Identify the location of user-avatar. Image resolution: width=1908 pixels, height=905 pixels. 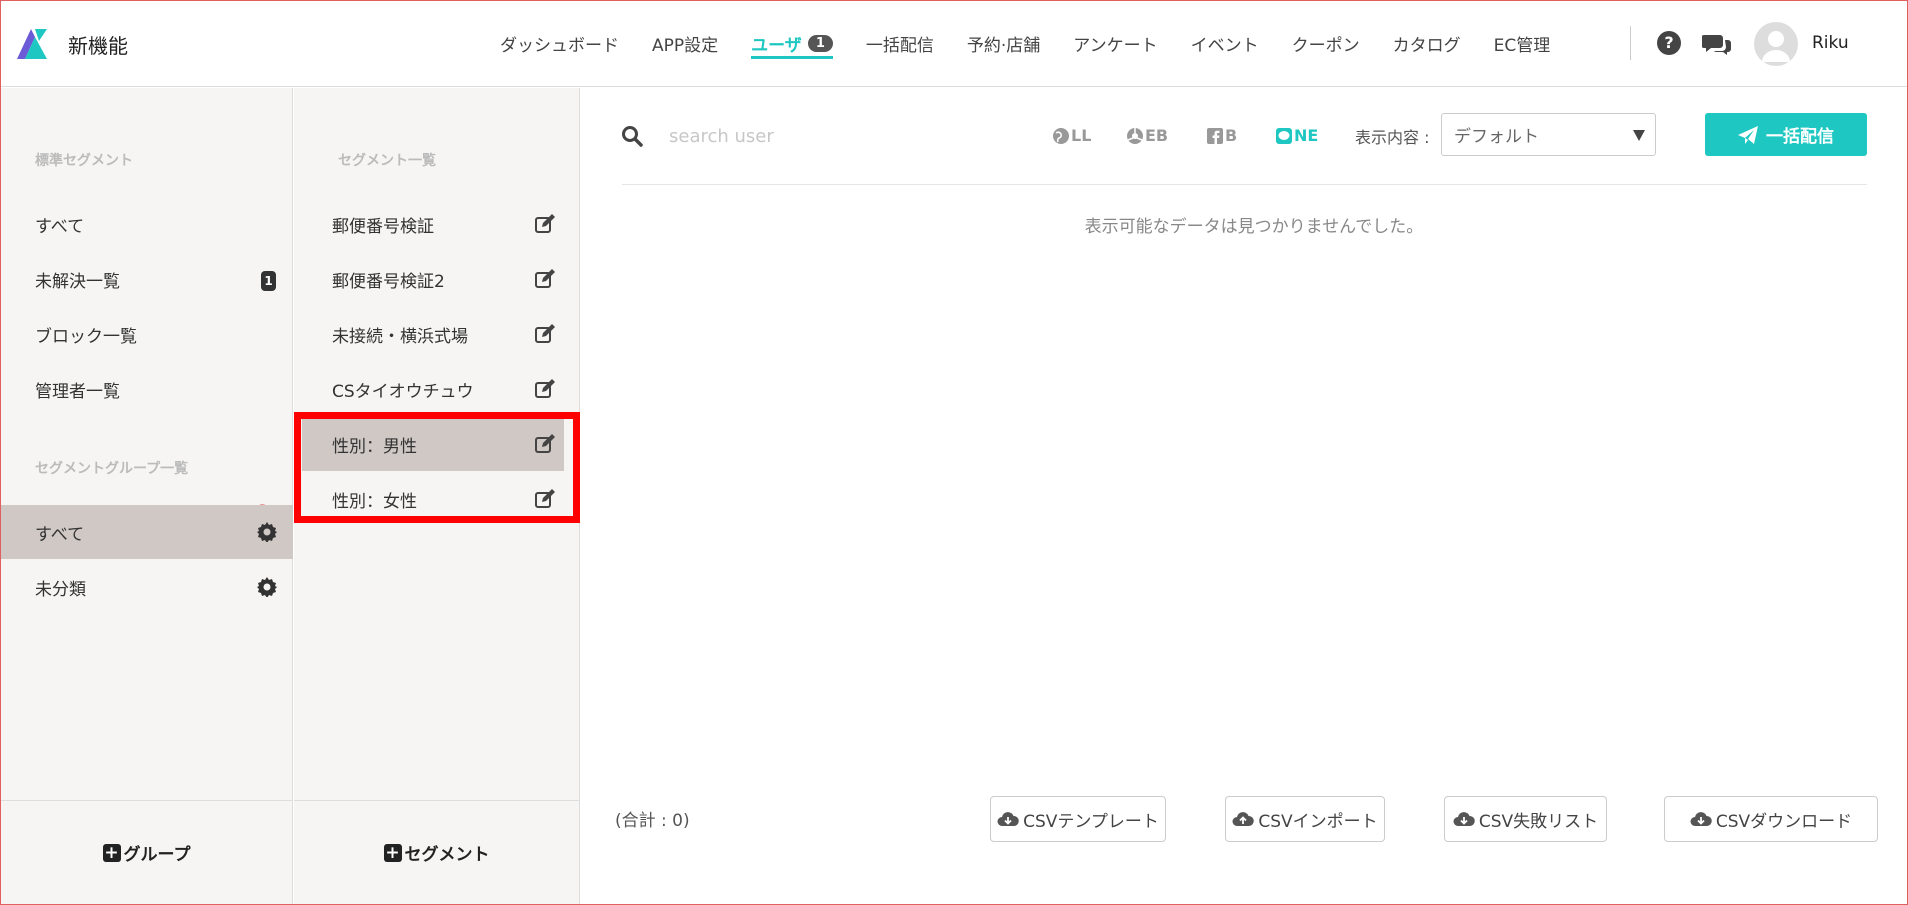
(1776, 44).